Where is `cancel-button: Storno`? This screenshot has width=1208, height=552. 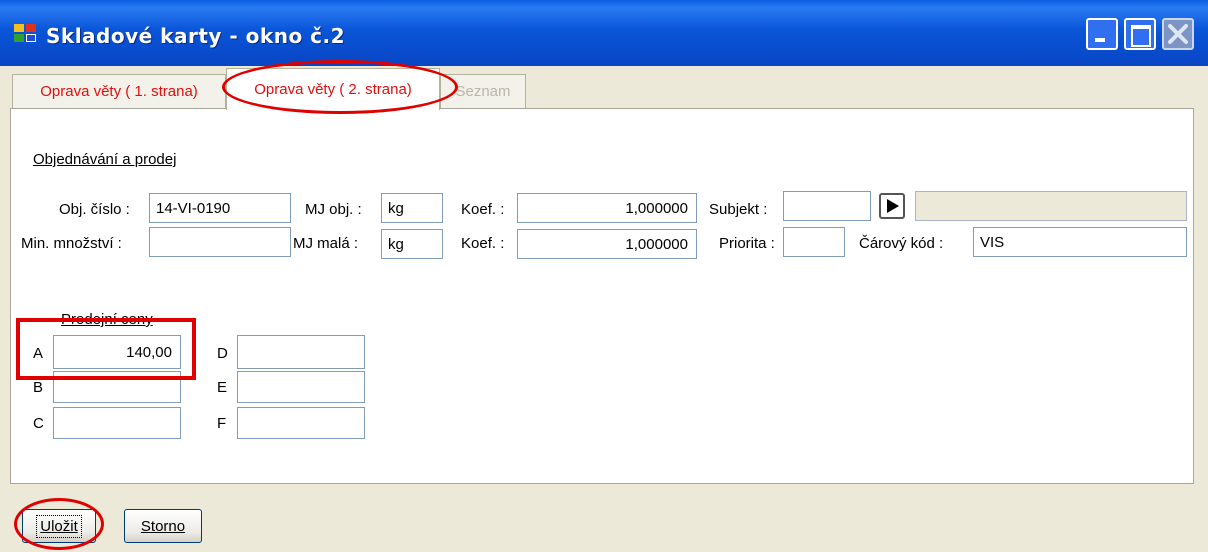 cancel-button: Storno is located at coordinates (163, 526).